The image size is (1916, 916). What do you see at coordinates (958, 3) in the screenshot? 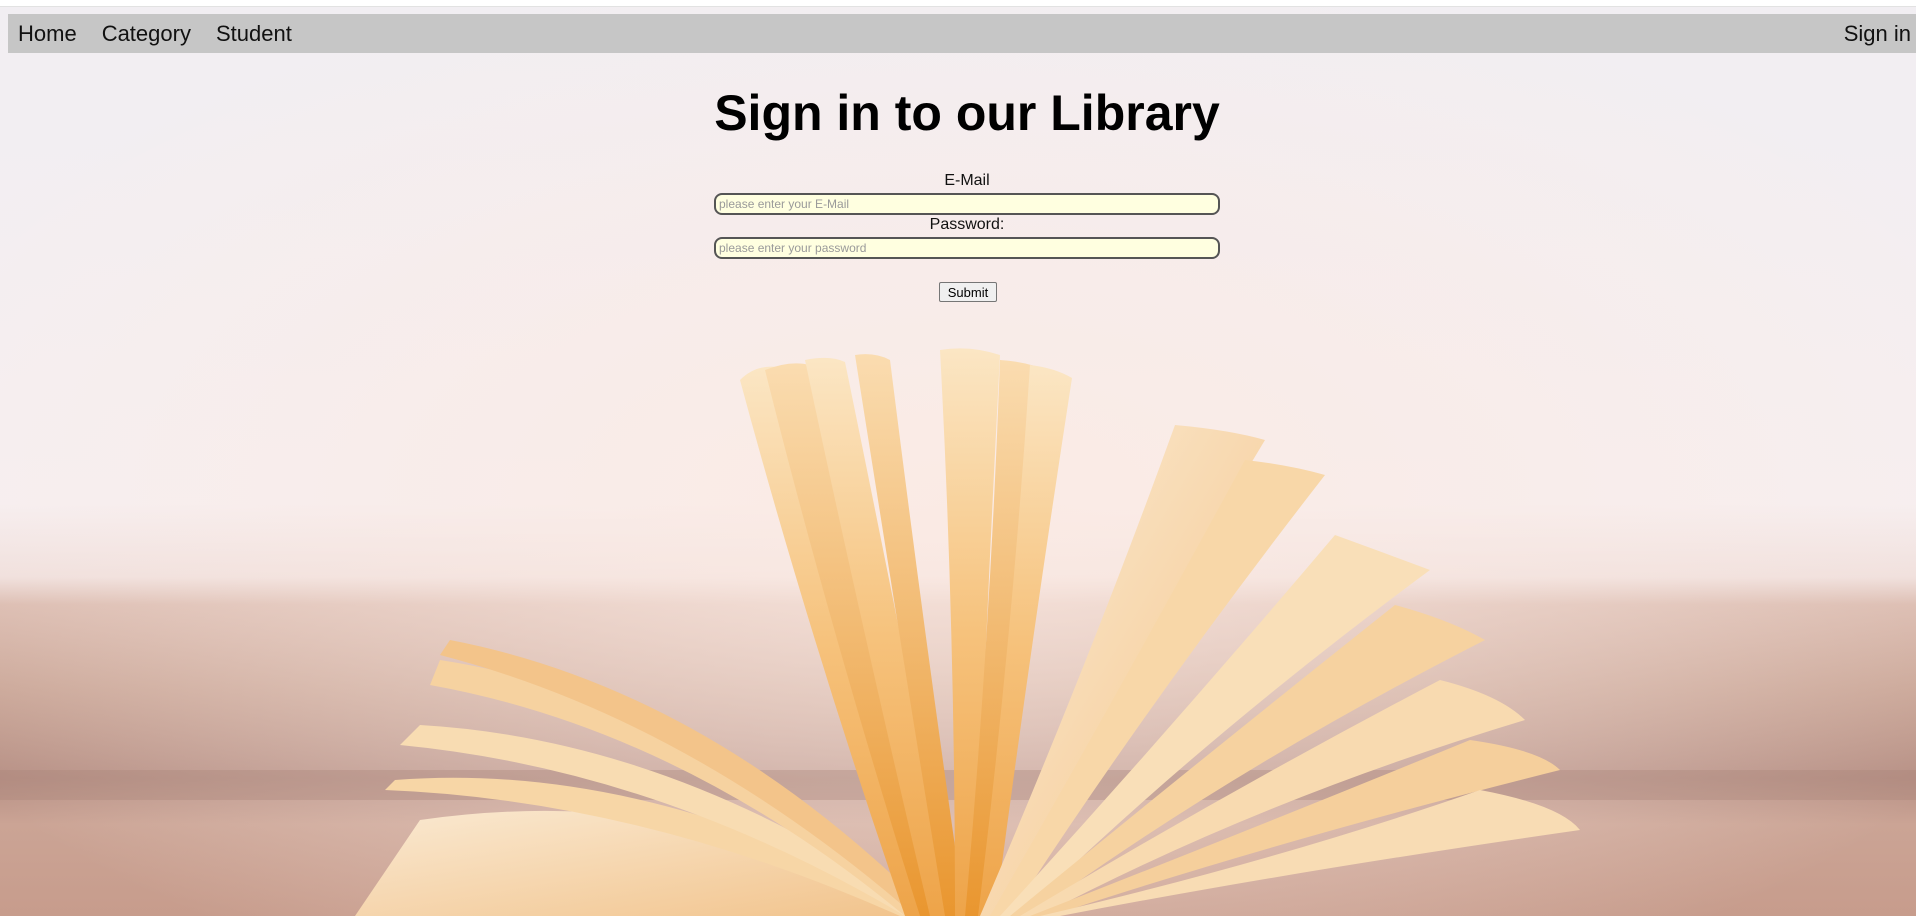
I see `browser-top-strip` at bounding box center [958, 3].